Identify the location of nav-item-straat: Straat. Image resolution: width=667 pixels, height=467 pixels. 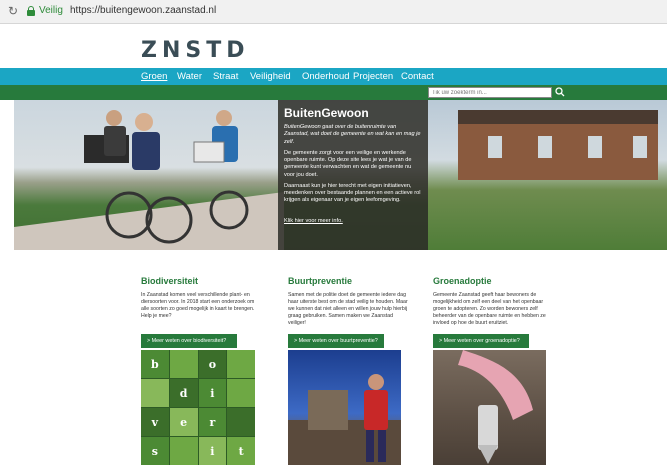
(225, 76).